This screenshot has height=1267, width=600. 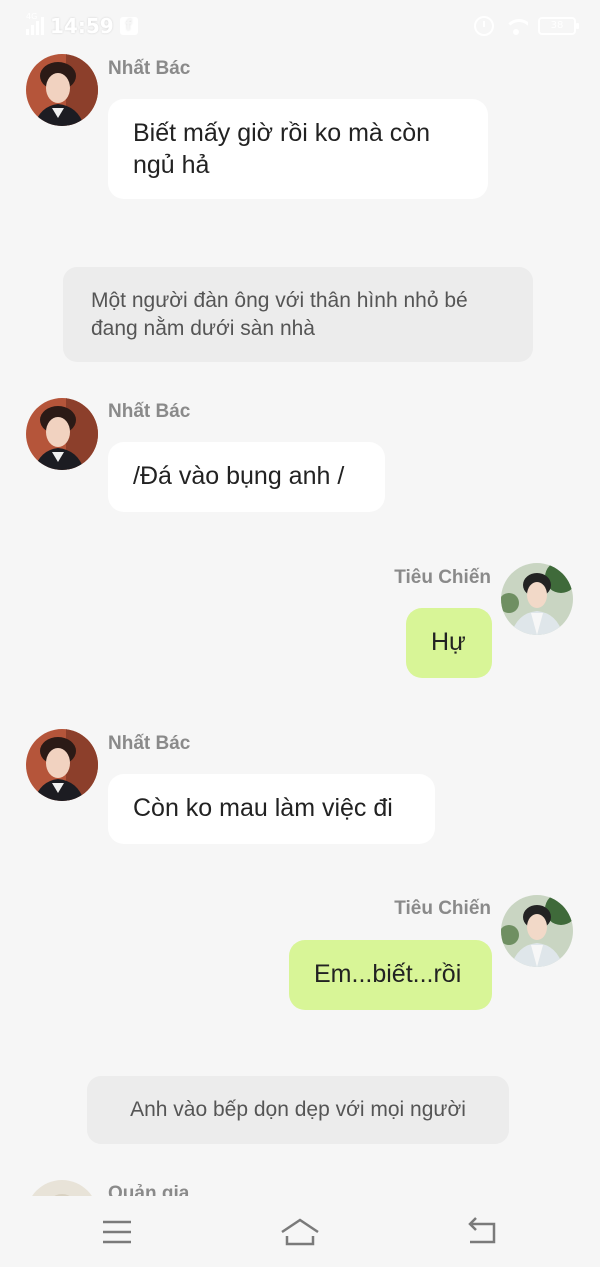 What do you see at coordinates (449, 643) in the screenshot?
I see `message-bubble-outgoing: Hự` at bounding box center [449, 643].